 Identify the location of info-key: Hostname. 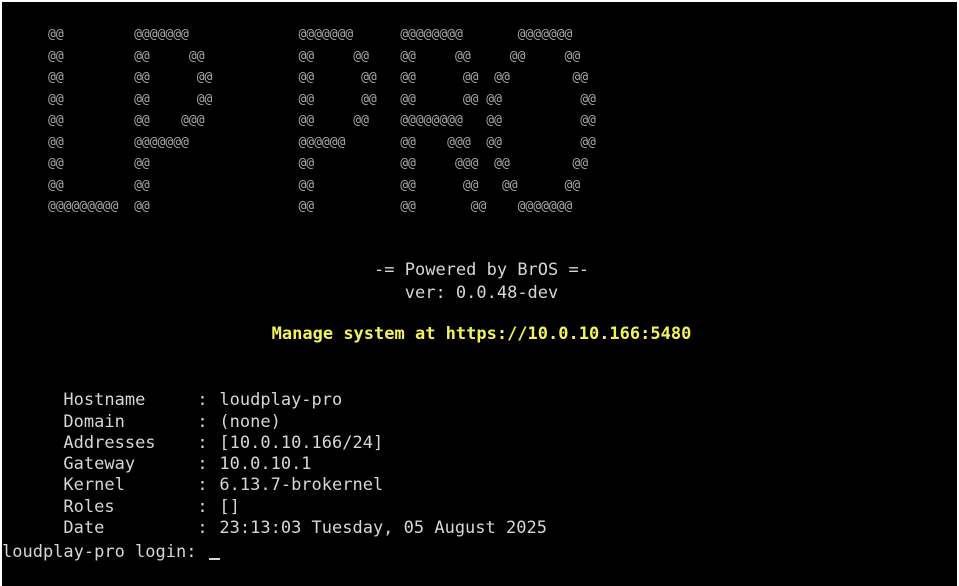
(104, 400).